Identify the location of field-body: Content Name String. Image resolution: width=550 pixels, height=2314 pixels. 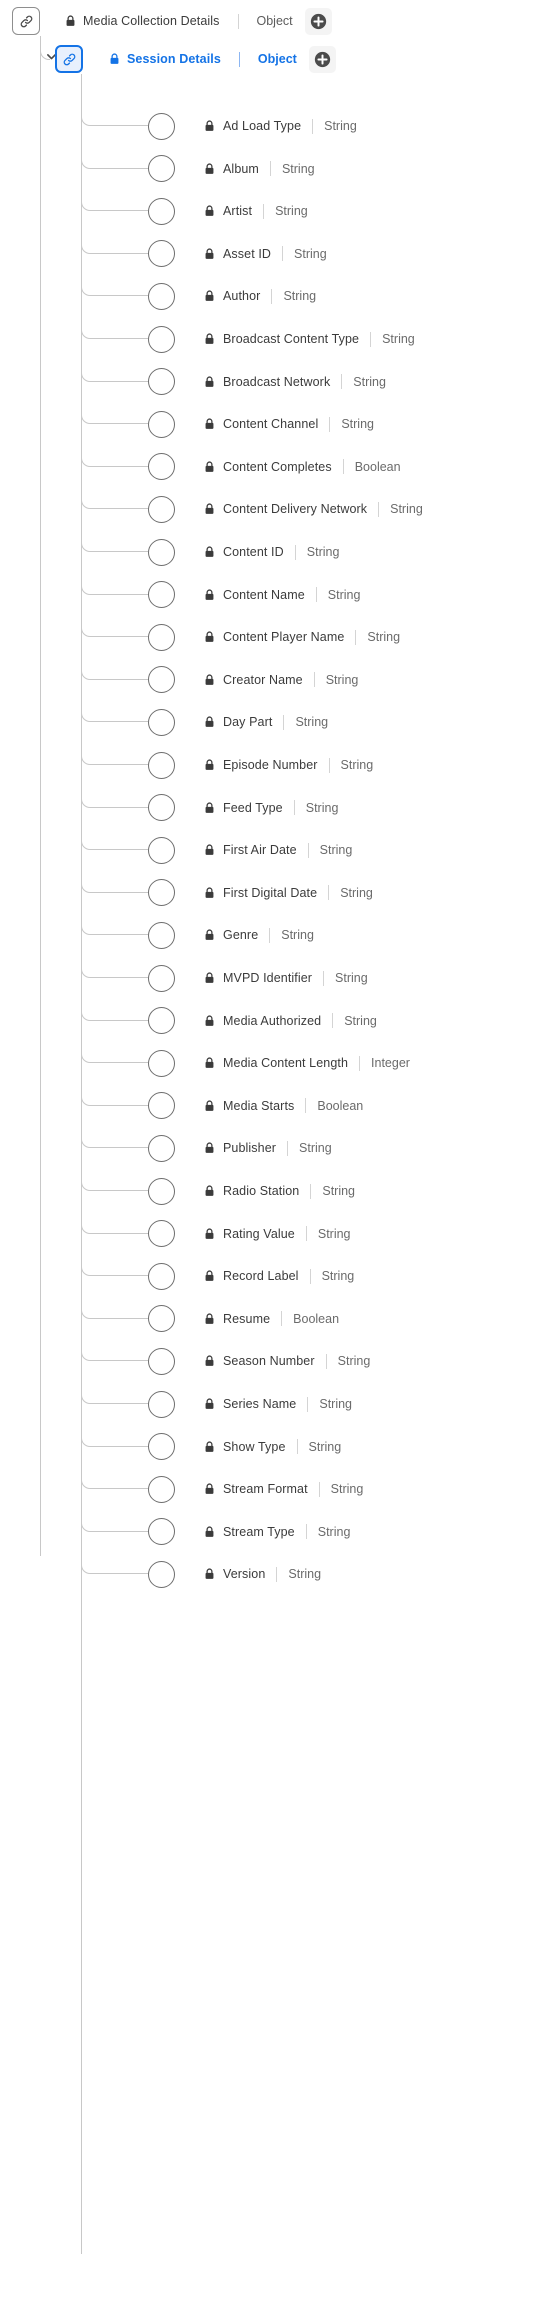
(282, 595).